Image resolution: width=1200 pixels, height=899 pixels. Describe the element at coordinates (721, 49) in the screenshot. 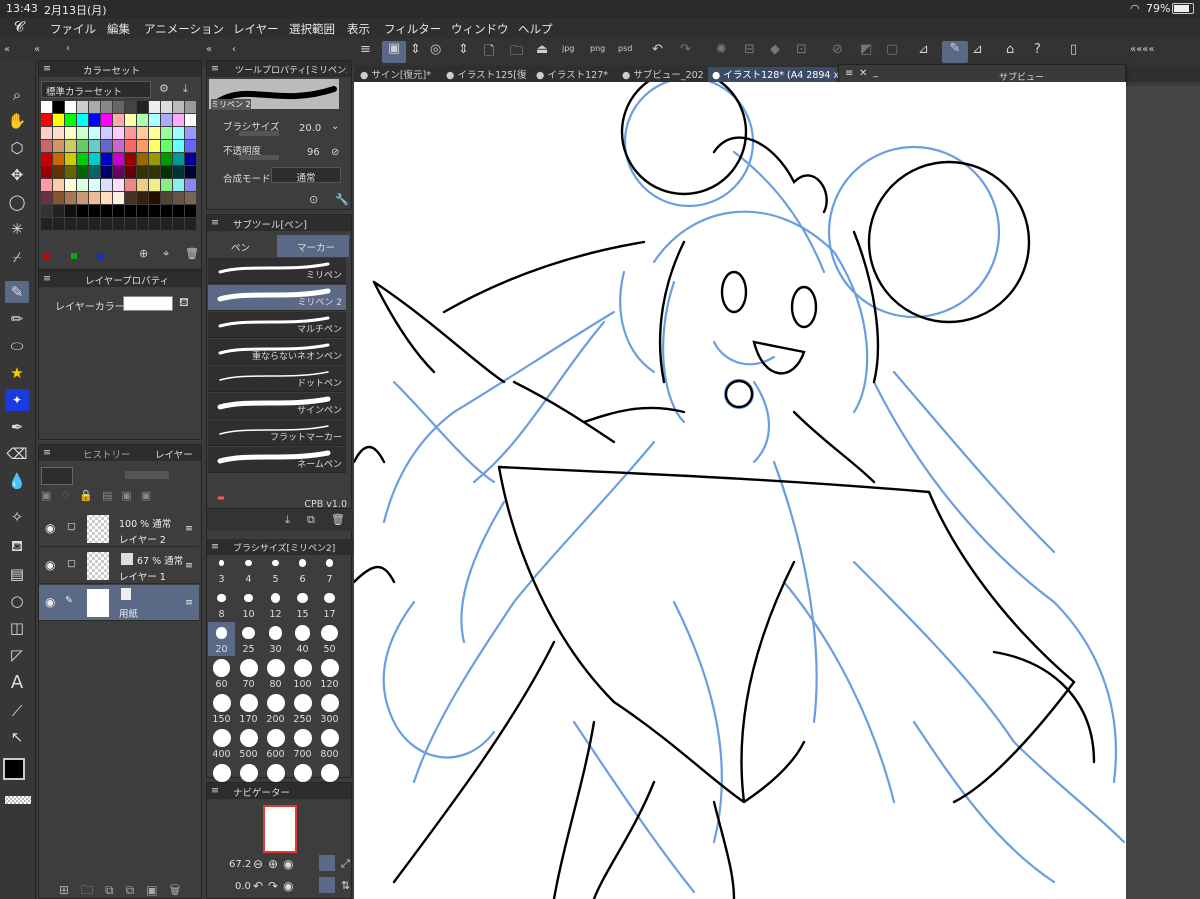

I see `loading-icon: ✺` at that location.